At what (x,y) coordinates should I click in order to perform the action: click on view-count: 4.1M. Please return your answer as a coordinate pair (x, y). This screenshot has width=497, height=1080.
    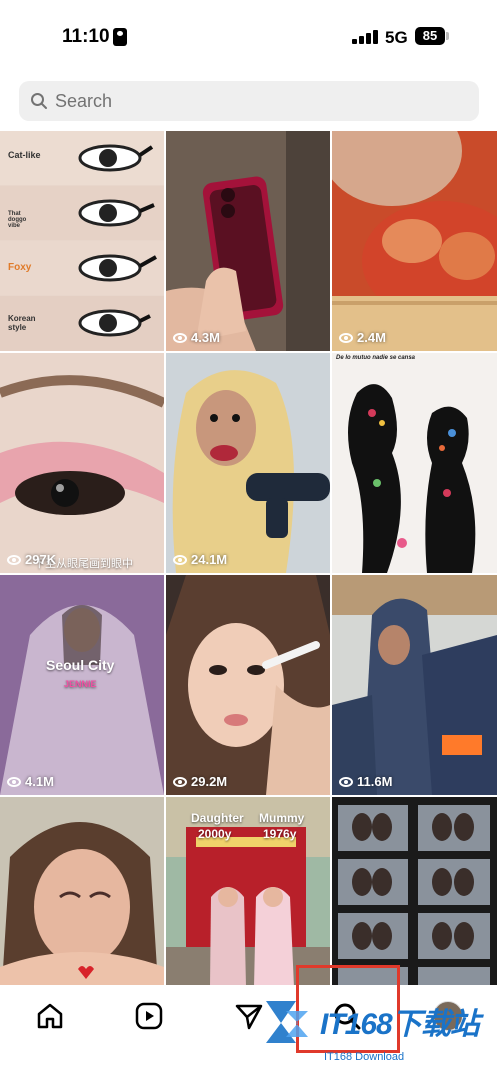
    Looking at the image, I should click on (30, 781).